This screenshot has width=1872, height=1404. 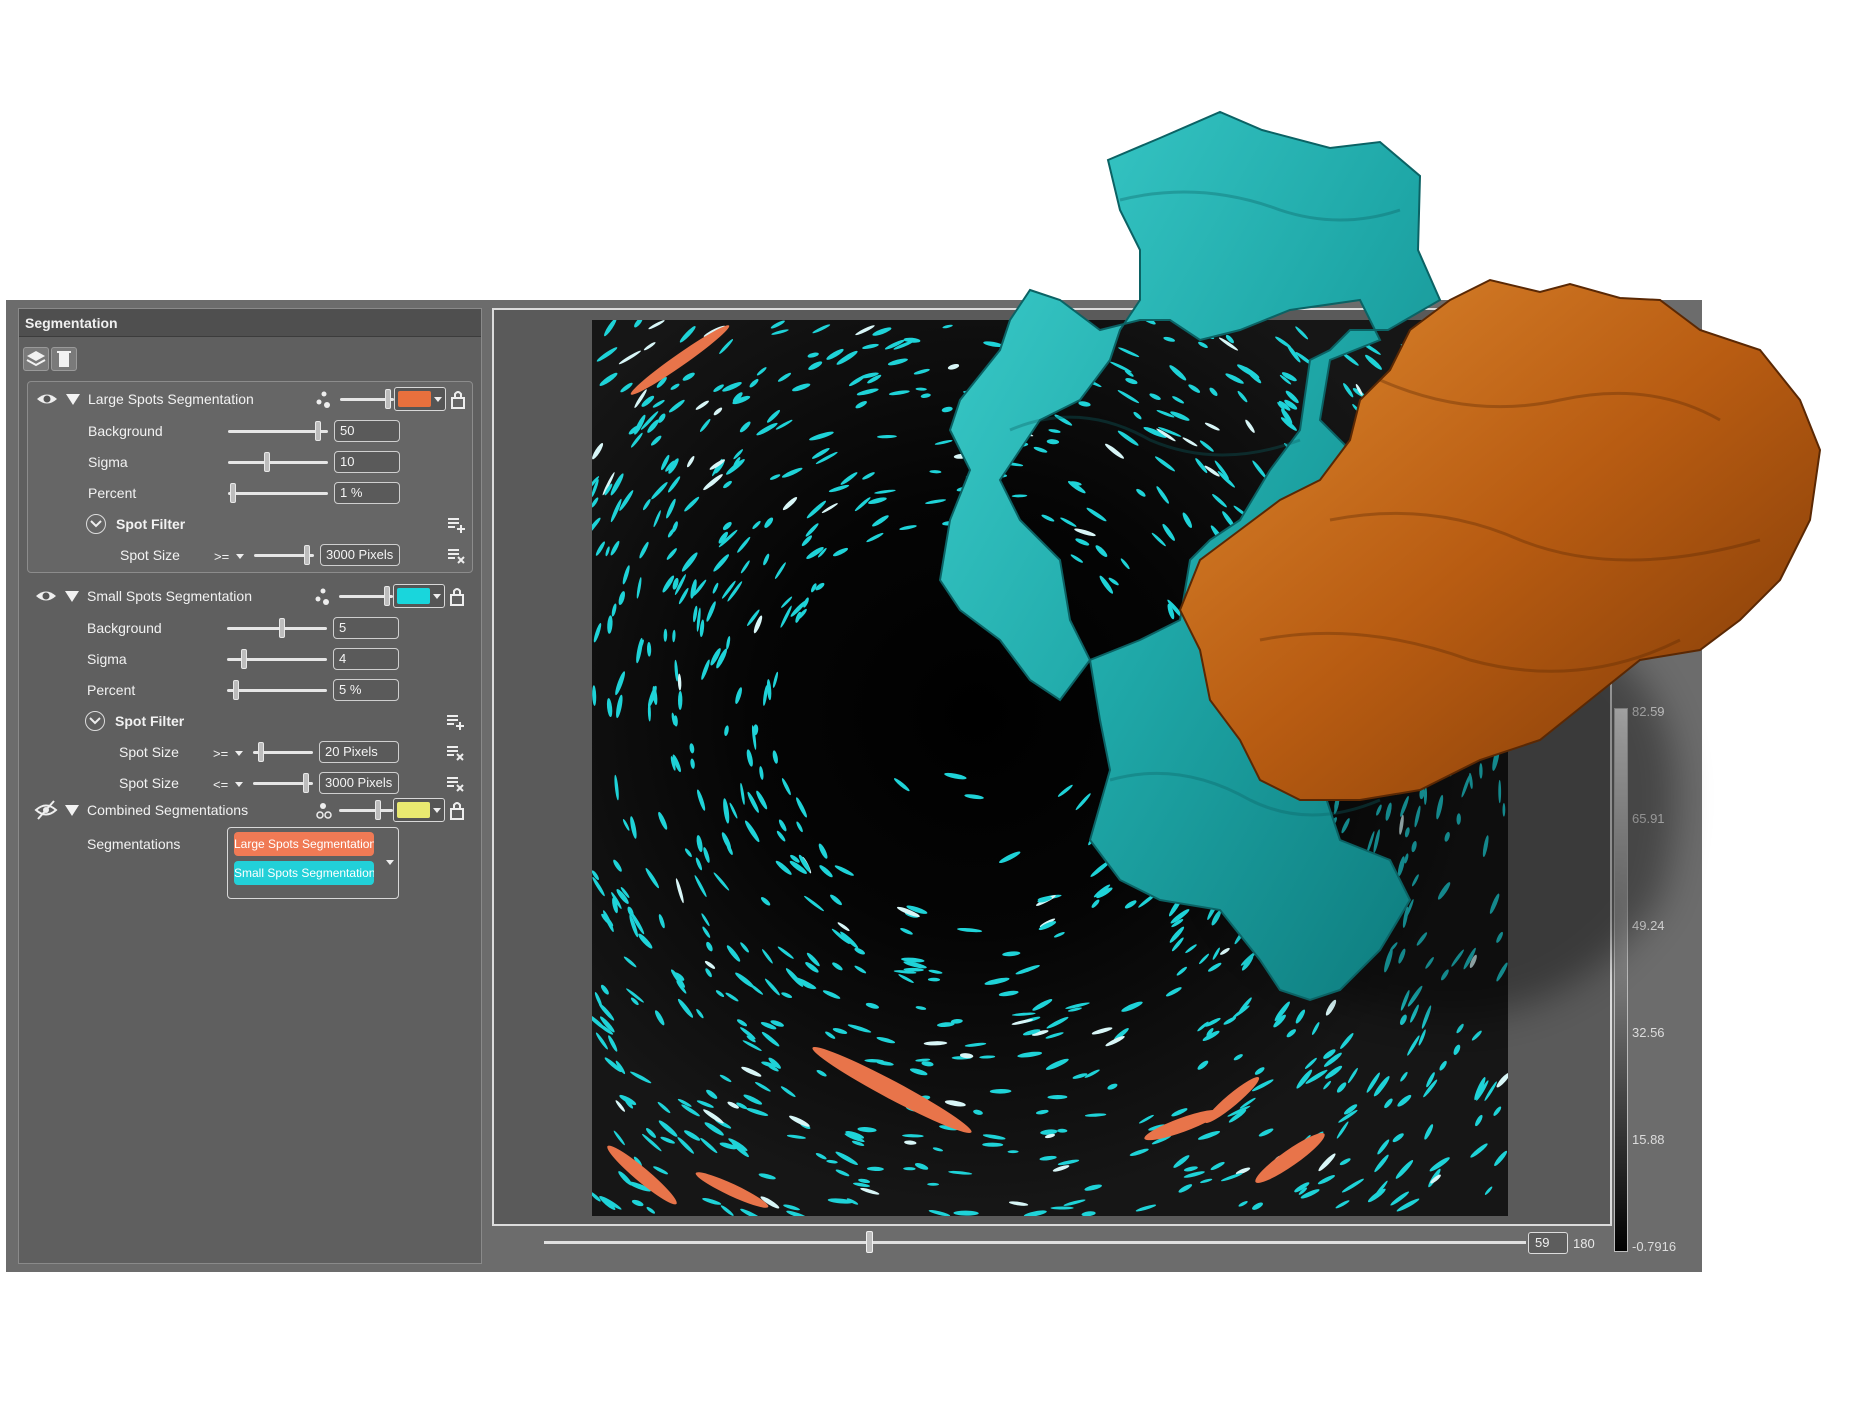 What do you see at coordinates (366, 659) in the screenshot?
I see `param-input: 4` at bounding box center [366, 659].